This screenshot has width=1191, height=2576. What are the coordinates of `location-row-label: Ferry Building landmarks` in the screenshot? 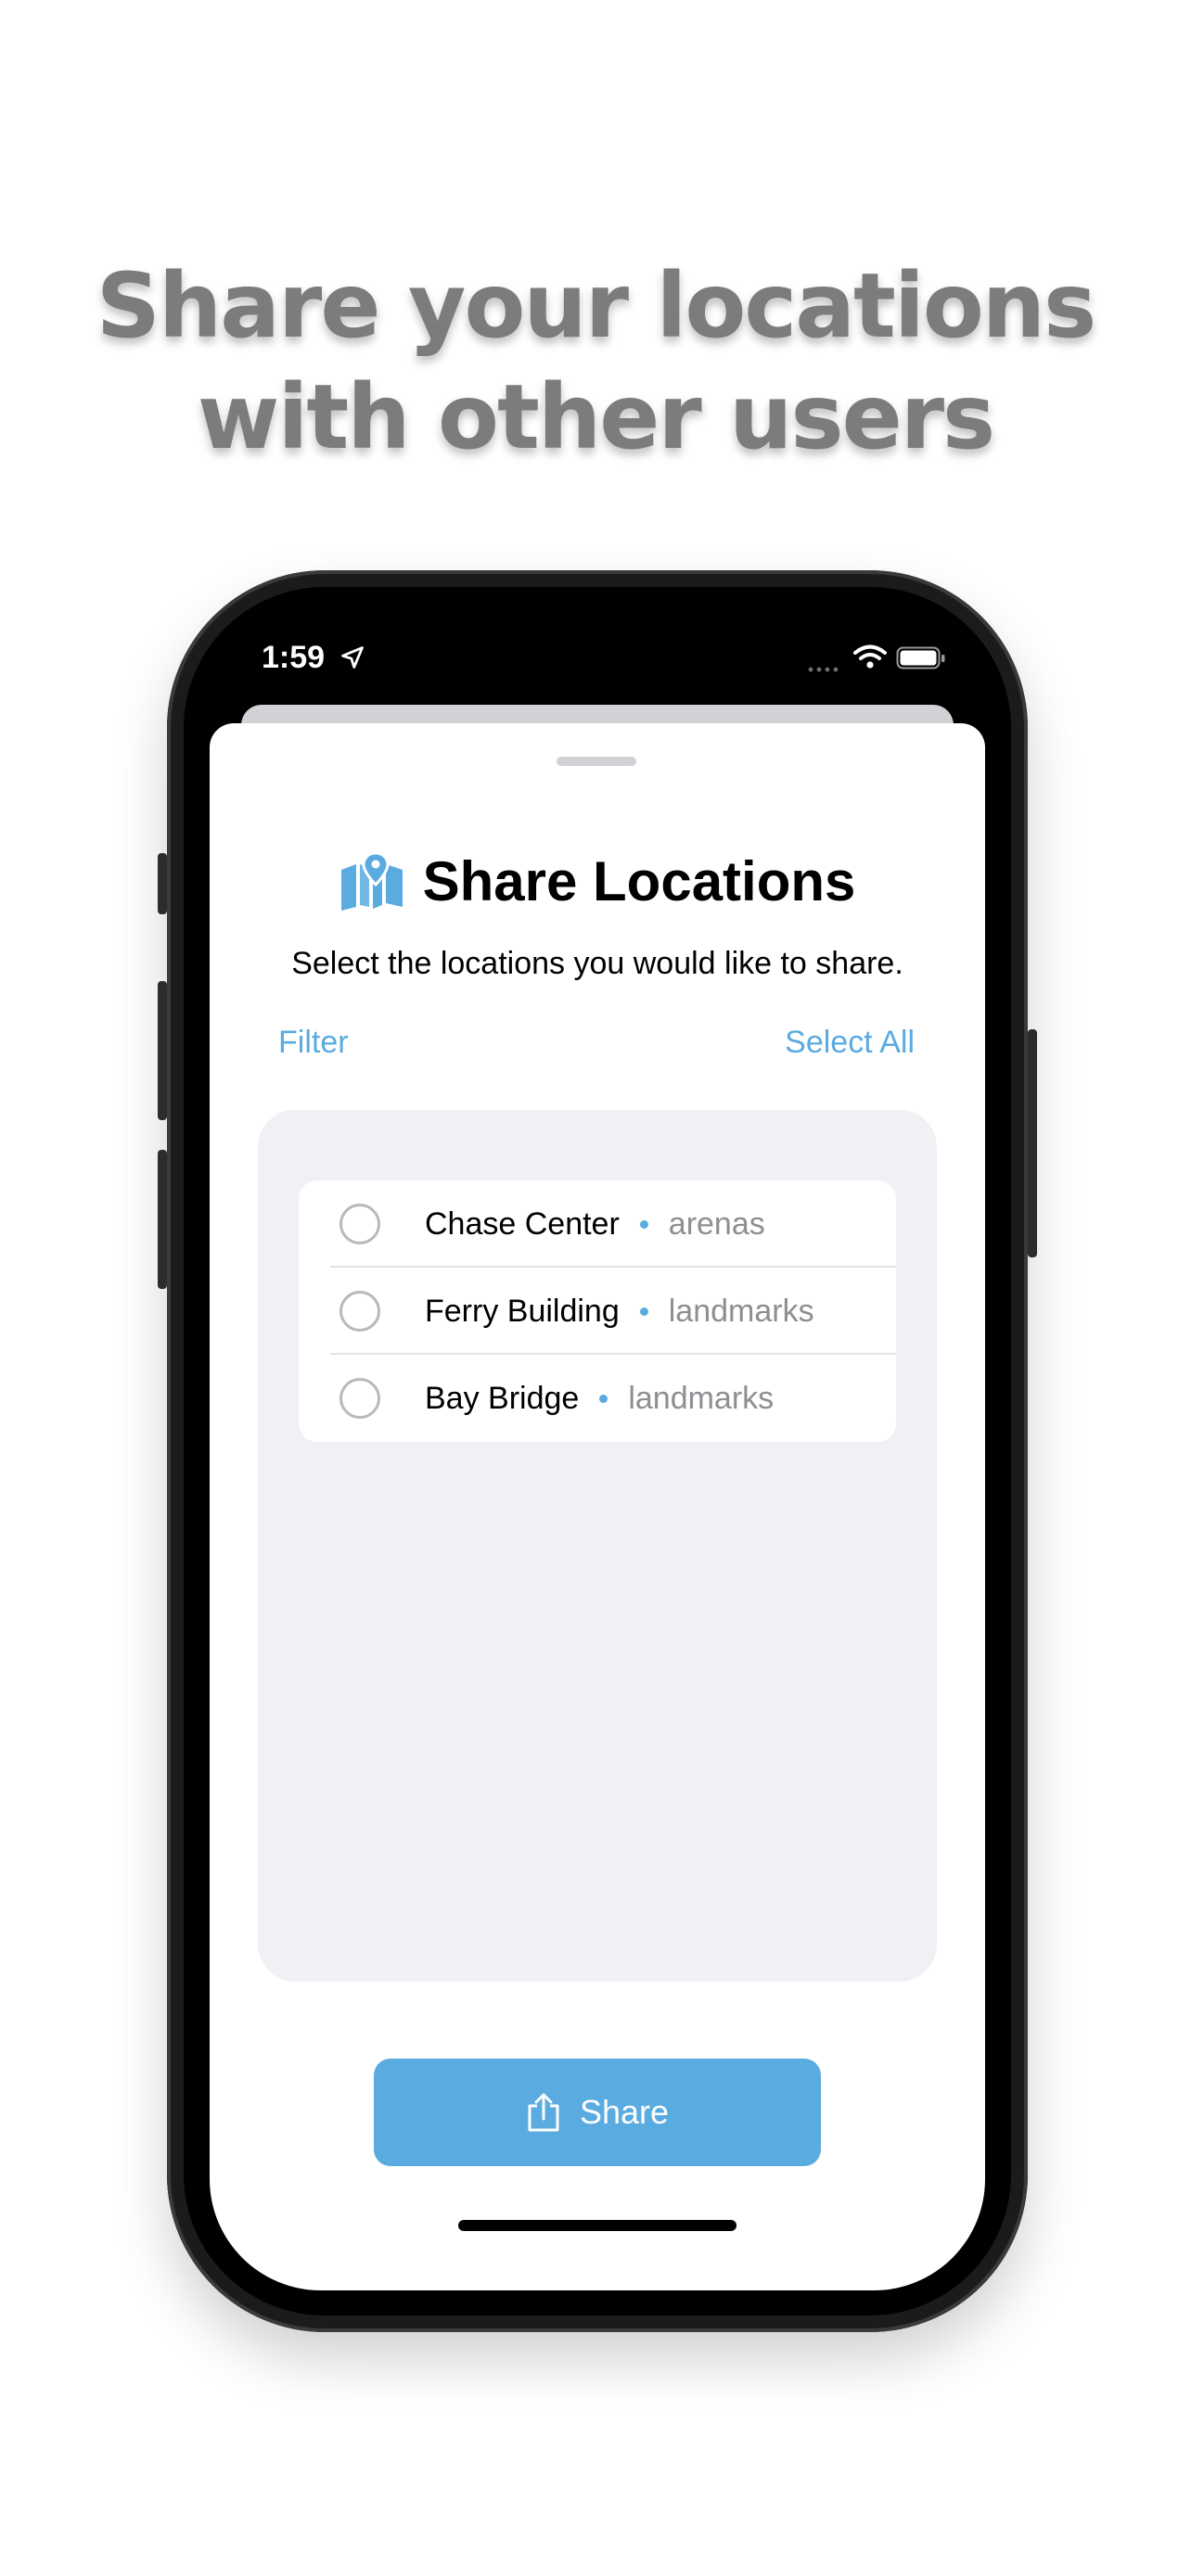 It's located at (619, 1312).